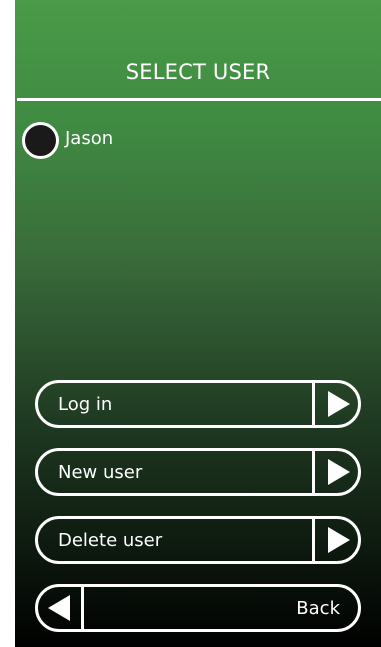 This screenshot has width=381, height=647. Describe the element at coordinates (40, 140) in the screenshot. I see `user-radio-button` at that location.